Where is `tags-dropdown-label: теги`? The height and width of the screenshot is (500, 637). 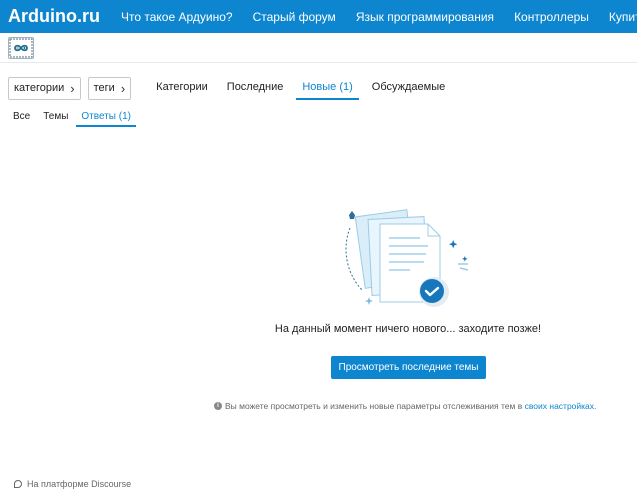 tags-dropdown-label: теги is located at coordinates (104, 88).